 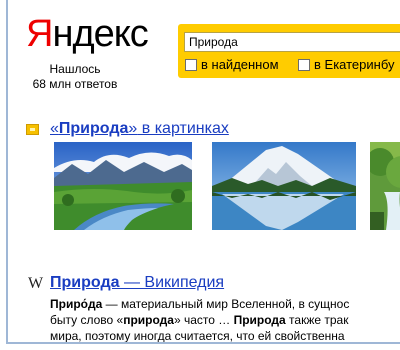 I want to click on wiki-title-rest: — Википедия, so click(x=172, y=282).